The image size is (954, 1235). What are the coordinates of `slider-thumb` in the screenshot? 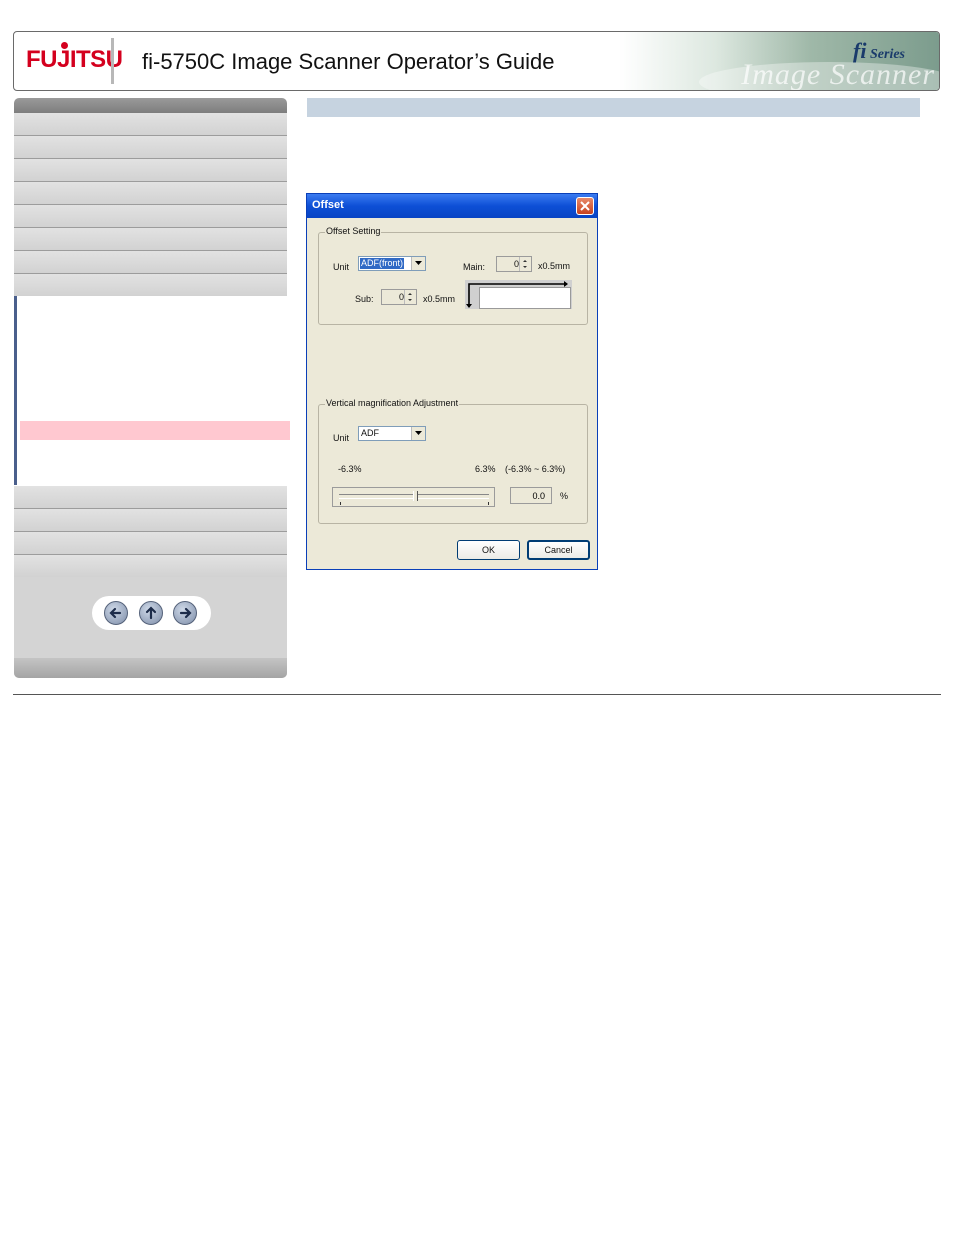 It's located at (415, 496).